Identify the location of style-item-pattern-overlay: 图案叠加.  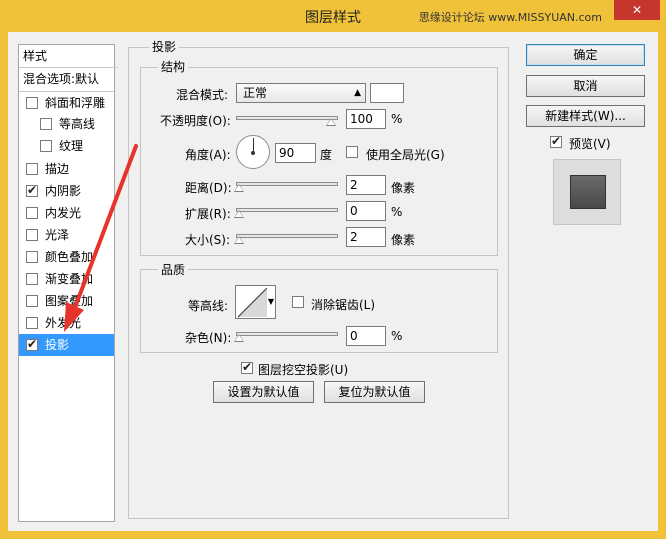
(66, 301).